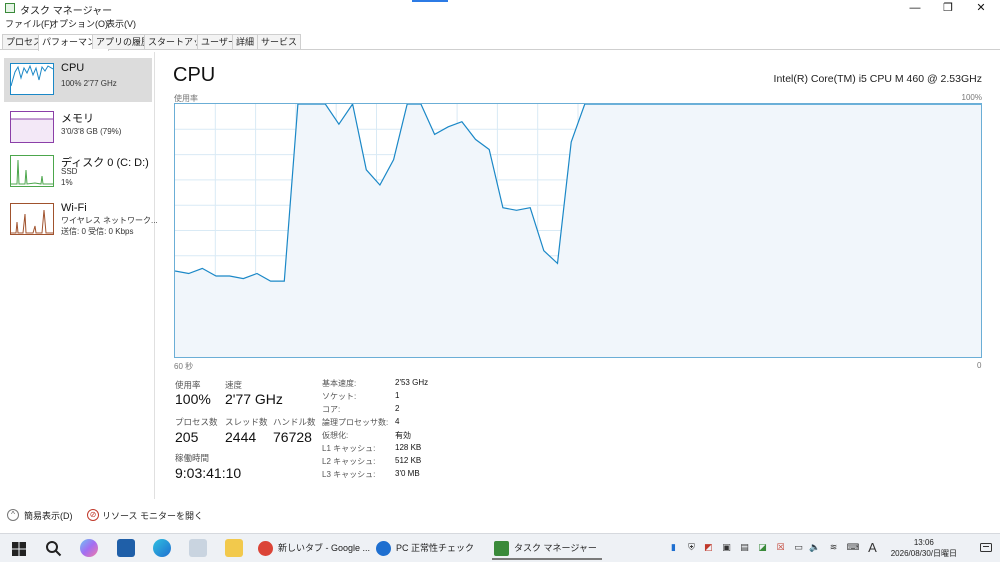 The image size is (1000, 562). What do you see at coordinates (355, 422) in the screenshot?
I see `logical-processors-label: 論理プロセッサ数:` at bounding box center [355, 422].